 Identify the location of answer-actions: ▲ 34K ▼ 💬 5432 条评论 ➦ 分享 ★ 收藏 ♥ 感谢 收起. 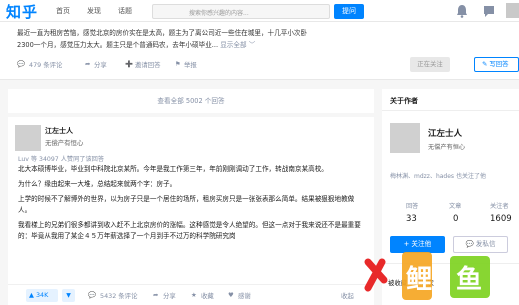
(191, 294).